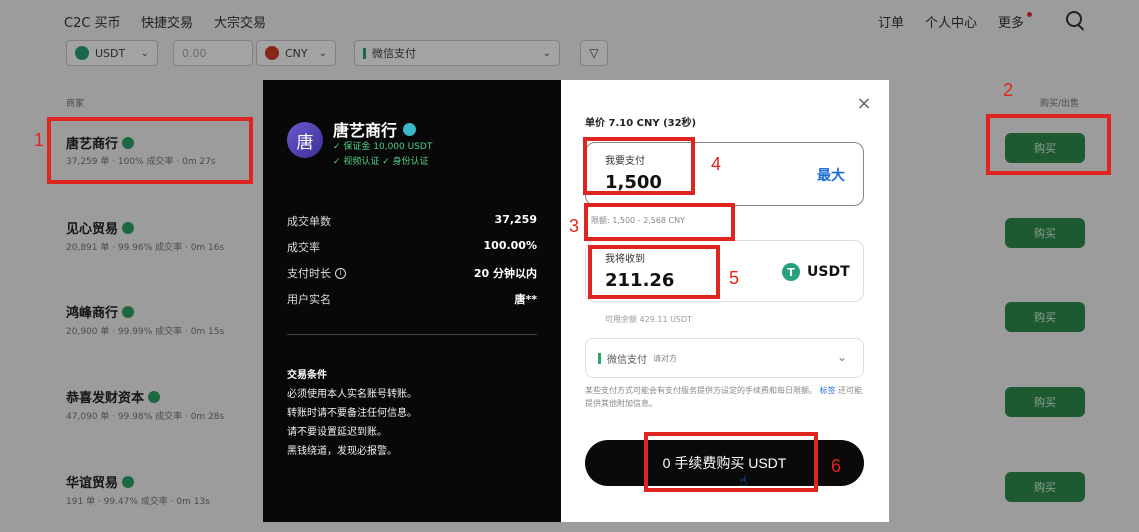 This screenshot has height=532, width=1139. What do you see at coordinates (342, 451) in the screenshot?
I see `condition-line: 黑钱绕道，发现必报警。` at bounding box center [342, 451].